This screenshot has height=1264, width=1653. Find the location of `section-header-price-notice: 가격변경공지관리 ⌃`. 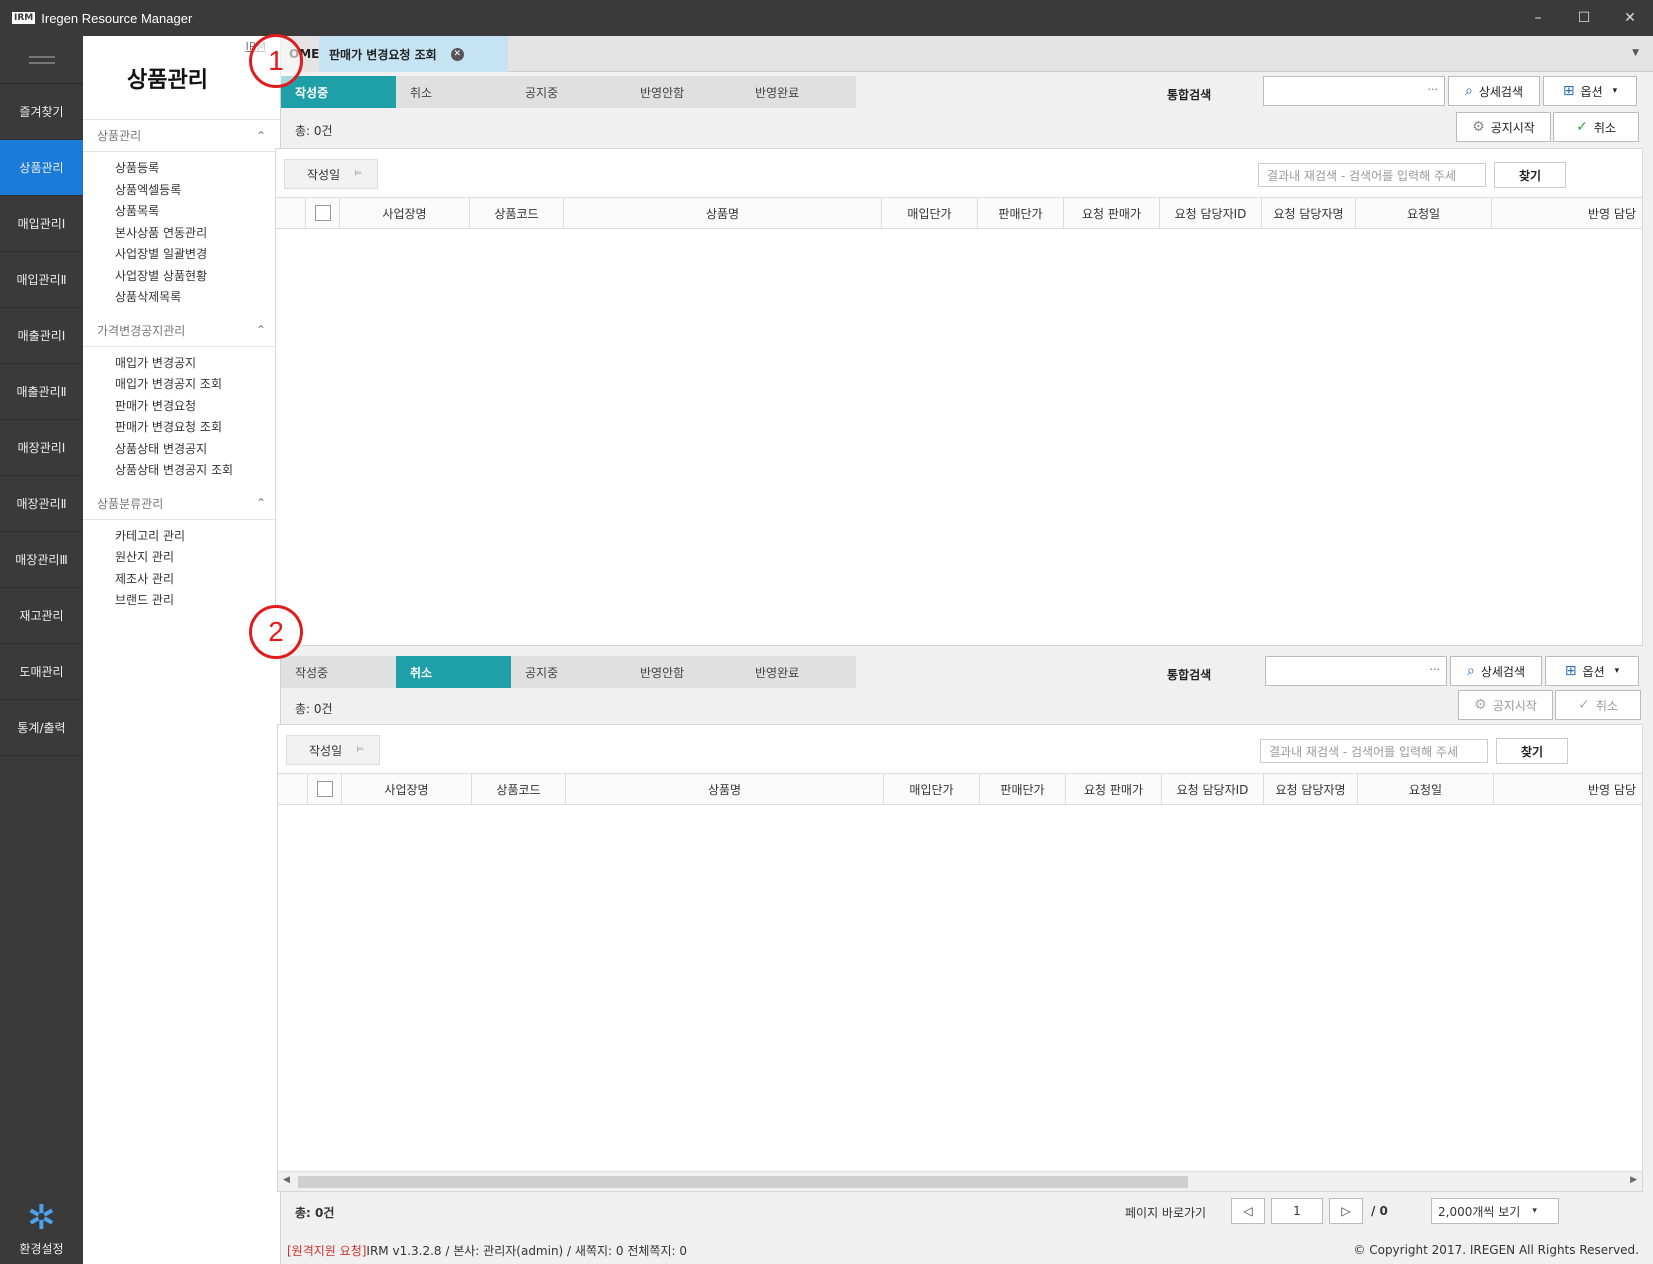

section-header-price-notice: 가격변경공지관리 ⌃ is located at coordinates (181, 331).